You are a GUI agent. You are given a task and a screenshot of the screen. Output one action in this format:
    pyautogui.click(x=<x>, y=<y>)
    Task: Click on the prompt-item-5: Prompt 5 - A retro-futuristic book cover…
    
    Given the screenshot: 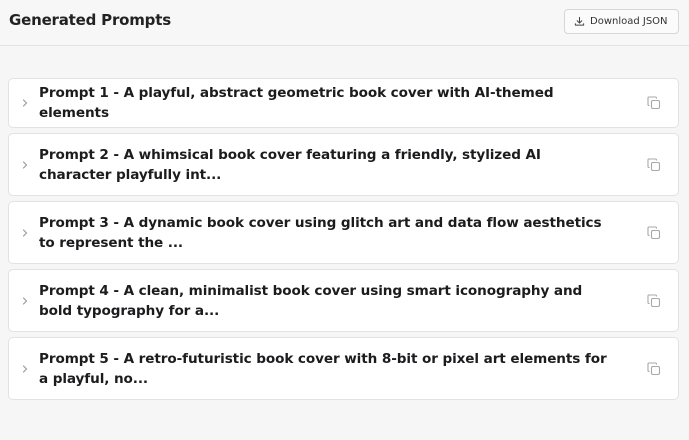 What is the action you would take?
    pyautogui.click(x=343, y=368)
    